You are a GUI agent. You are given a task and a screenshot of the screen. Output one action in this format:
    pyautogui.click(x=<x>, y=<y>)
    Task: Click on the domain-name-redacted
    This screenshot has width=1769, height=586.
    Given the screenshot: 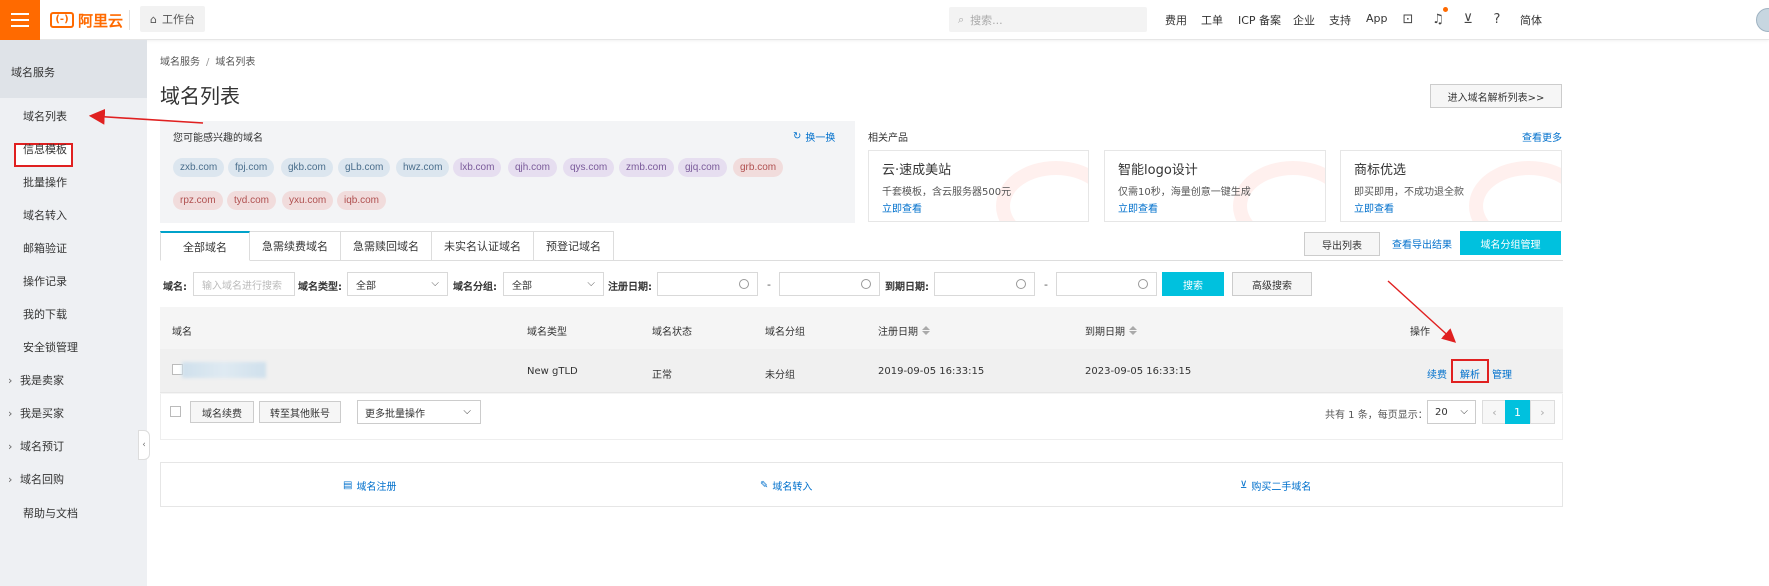 What is the action you would take?
    pyautogui.click(x=224, y=370)
    